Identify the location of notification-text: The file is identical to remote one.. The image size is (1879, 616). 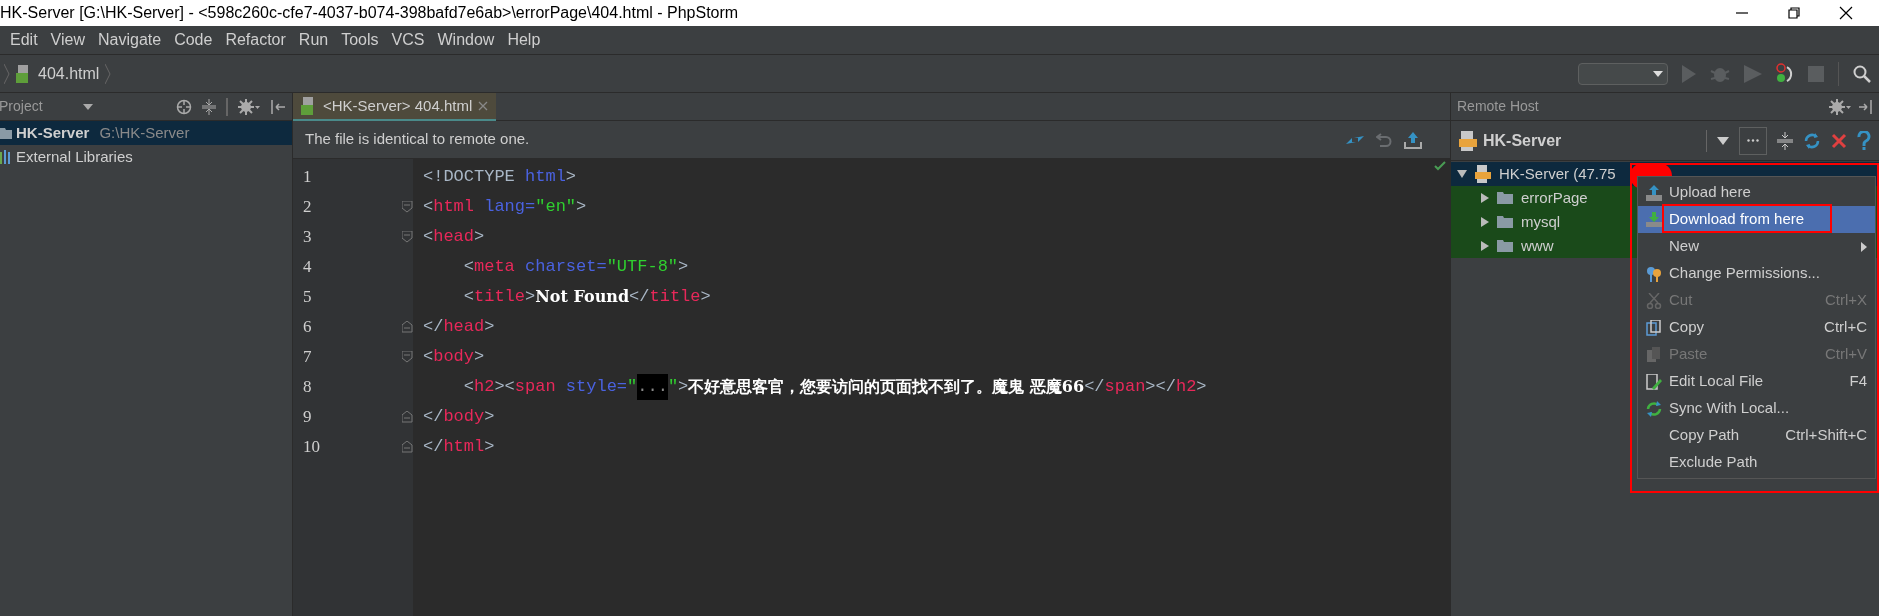
(417, 139).